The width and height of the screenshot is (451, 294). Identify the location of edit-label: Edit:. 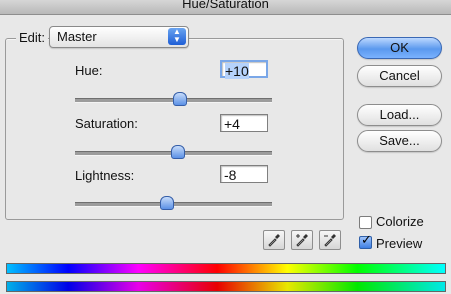
(32, 37).